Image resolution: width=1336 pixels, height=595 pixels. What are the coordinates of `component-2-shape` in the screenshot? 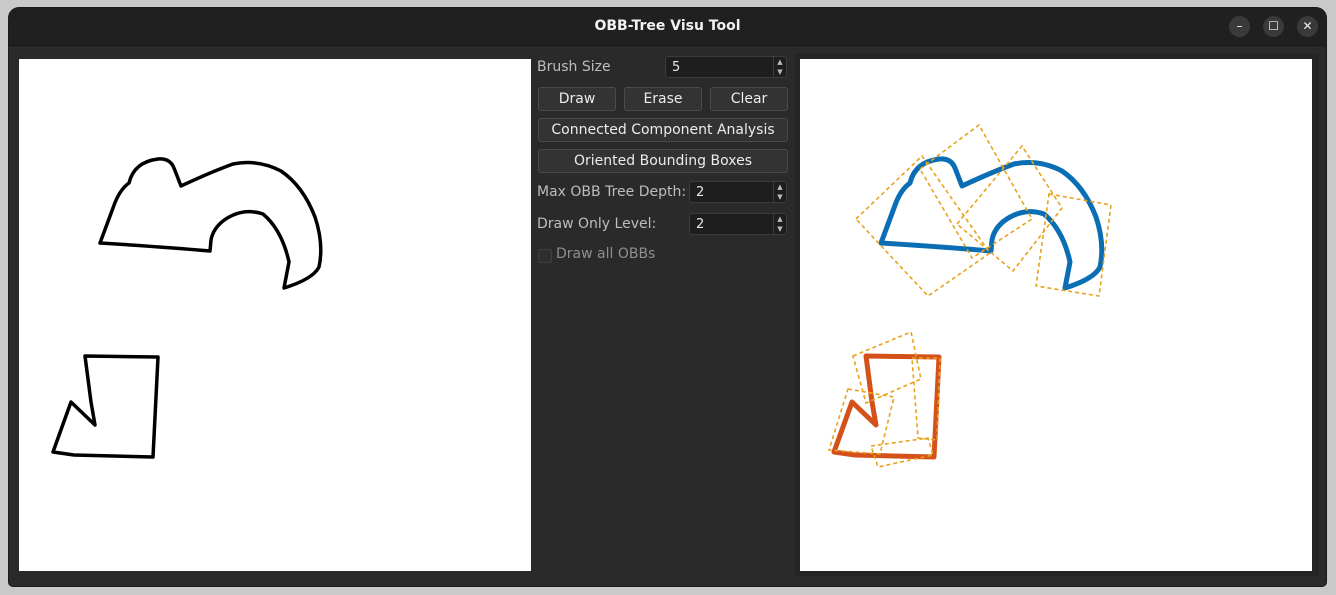 It's located at (886, 406).